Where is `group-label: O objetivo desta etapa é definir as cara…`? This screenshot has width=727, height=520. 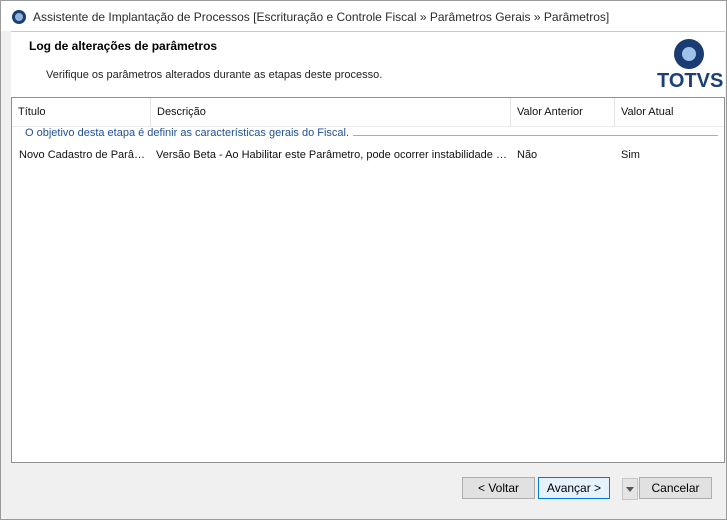 group-label: O objetivo desta etapa é definir as cara… is located at coordinates (189, 133).